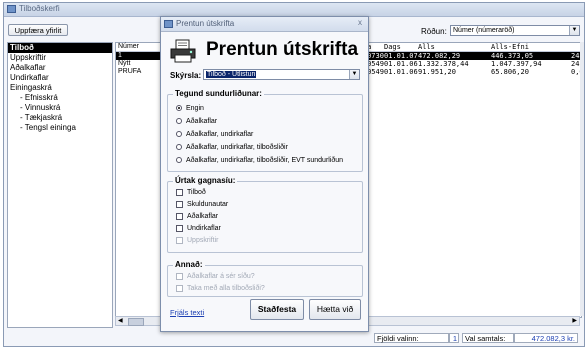 This screenshot has width=586, height=347. I want to click on checkbox-label: Uppskriftir, so click(203, 240).